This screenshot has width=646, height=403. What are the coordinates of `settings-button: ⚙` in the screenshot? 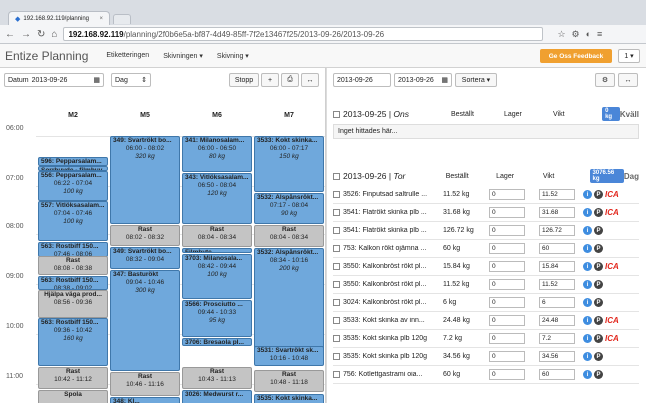 It's located at (605, 80).